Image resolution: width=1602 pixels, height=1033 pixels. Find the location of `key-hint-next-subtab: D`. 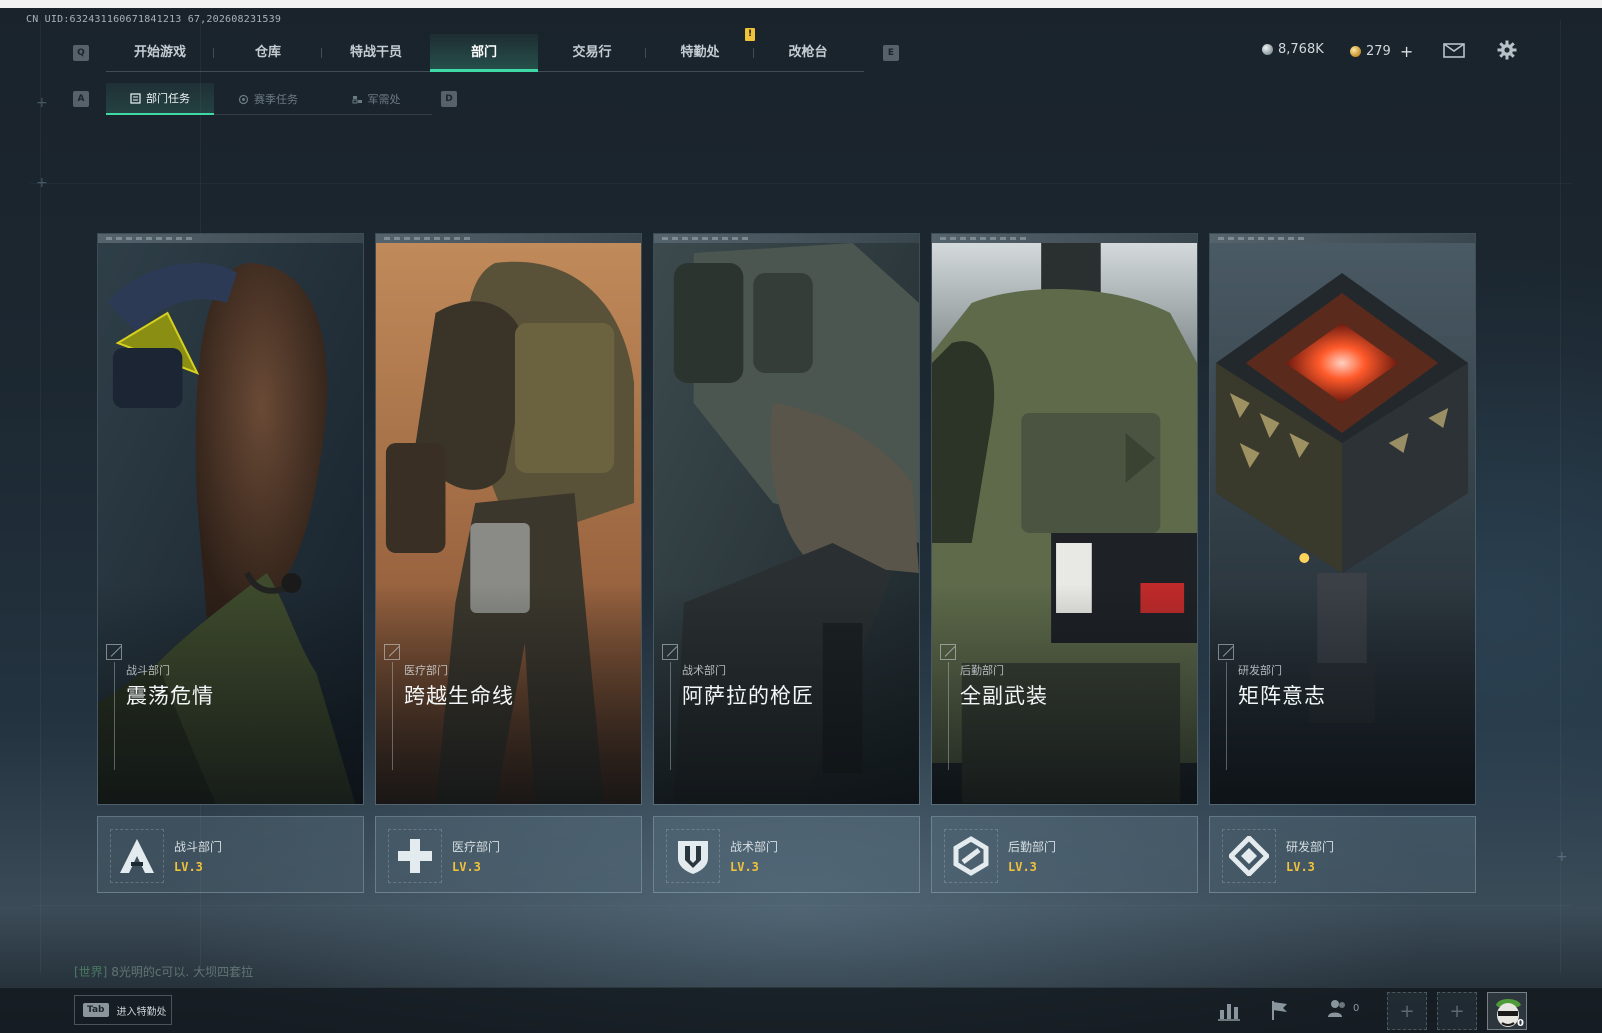

key-hint-next-subtab: D is located at coordinates (449, 99).